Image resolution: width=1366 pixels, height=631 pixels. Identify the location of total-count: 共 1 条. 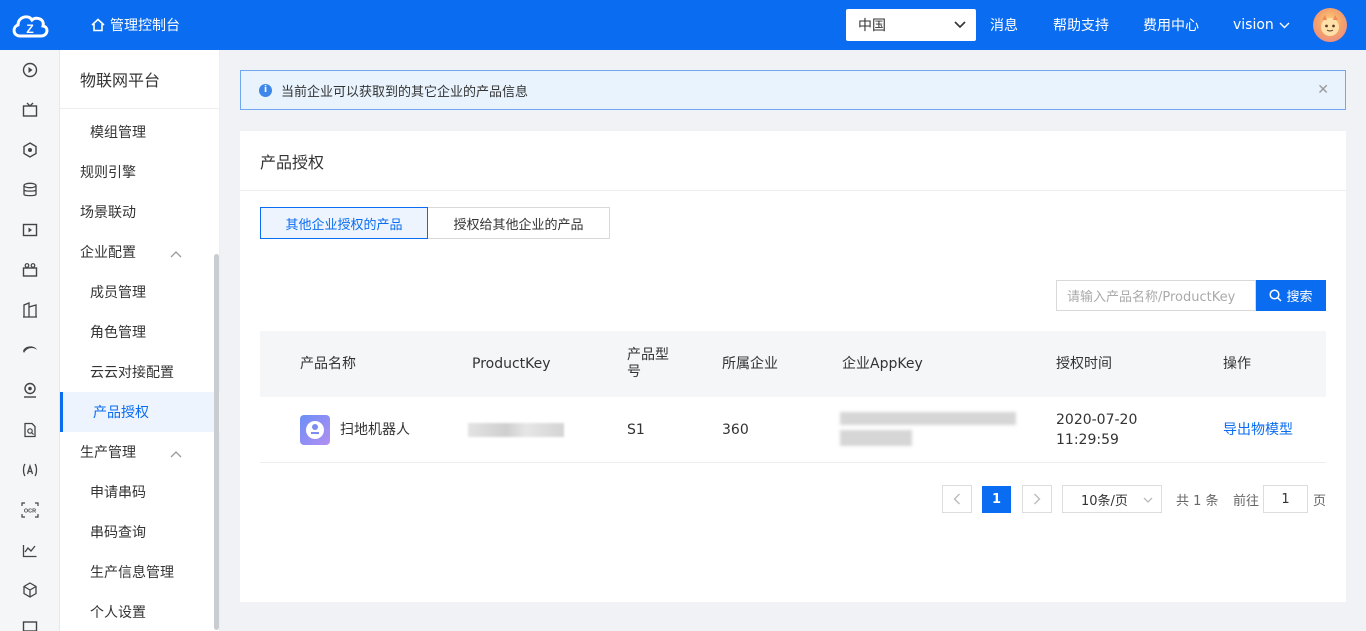
(1197, 501).